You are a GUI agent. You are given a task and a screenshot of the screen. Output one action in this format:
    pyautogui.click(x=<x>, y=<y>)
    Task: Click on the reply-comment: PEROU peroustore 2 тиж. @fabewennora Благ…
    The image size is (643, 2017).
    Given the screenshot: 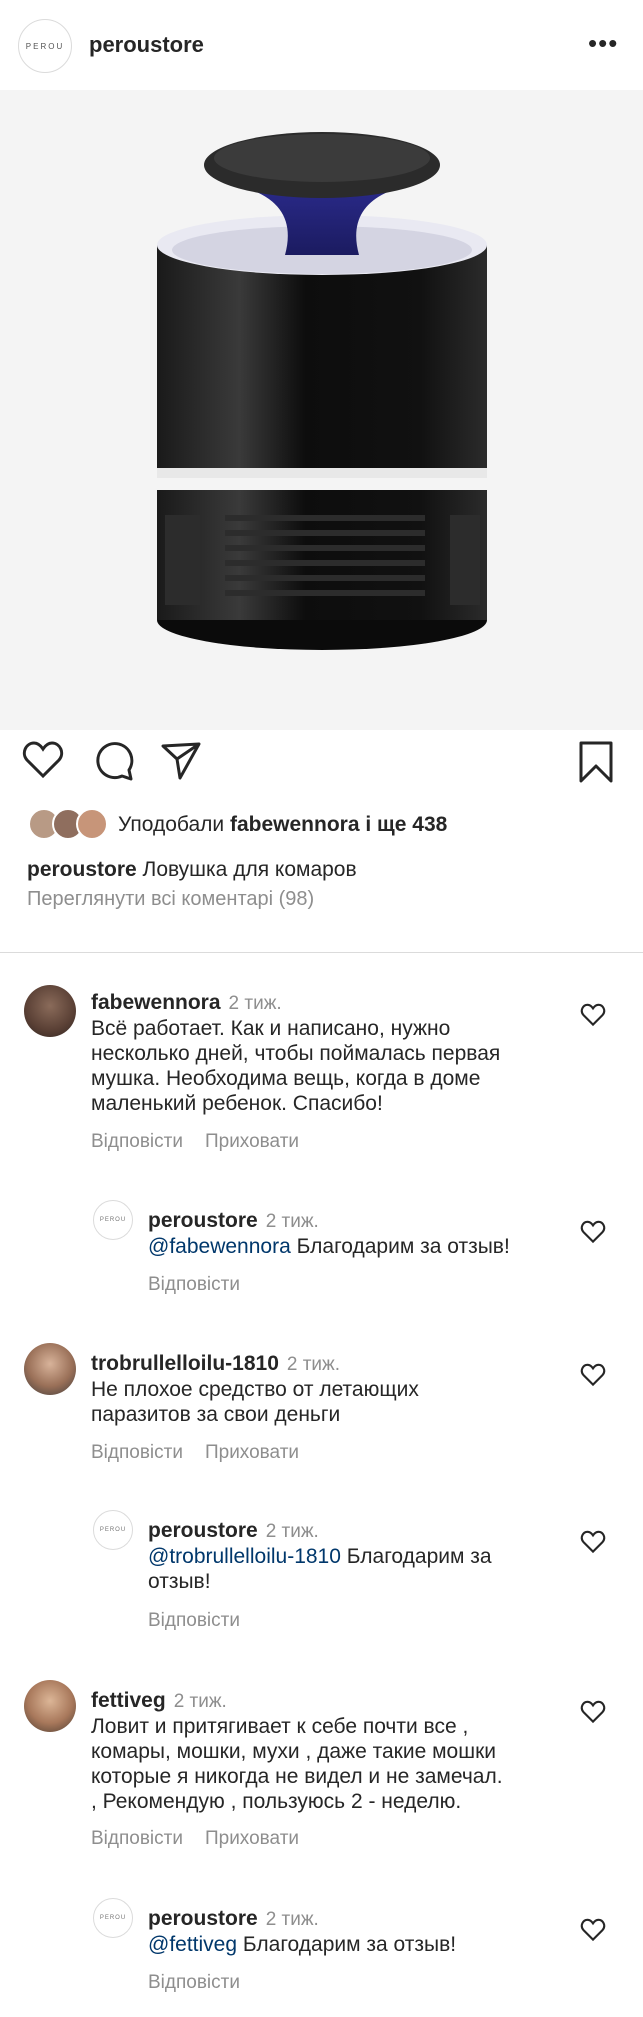 What is the action you would take?
    pyautogui.click(x=321, y=1250)
    